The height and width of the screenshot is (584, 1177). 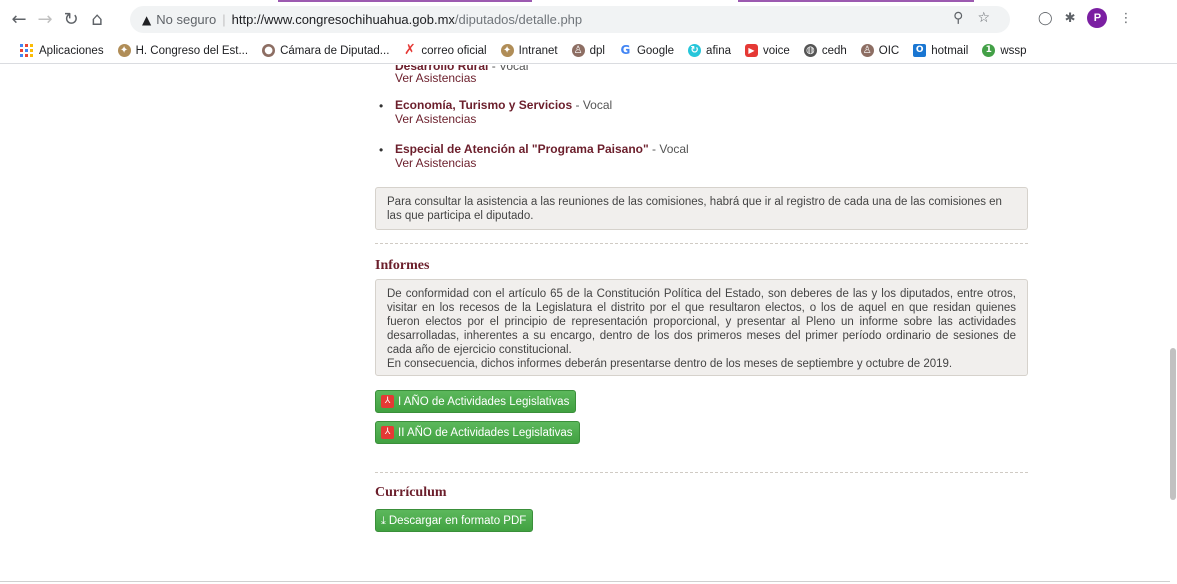 What do you see at coordinates (983, 18) in the screenshot?
I see `star-icon: ☆` at bounding box center [983, 18].